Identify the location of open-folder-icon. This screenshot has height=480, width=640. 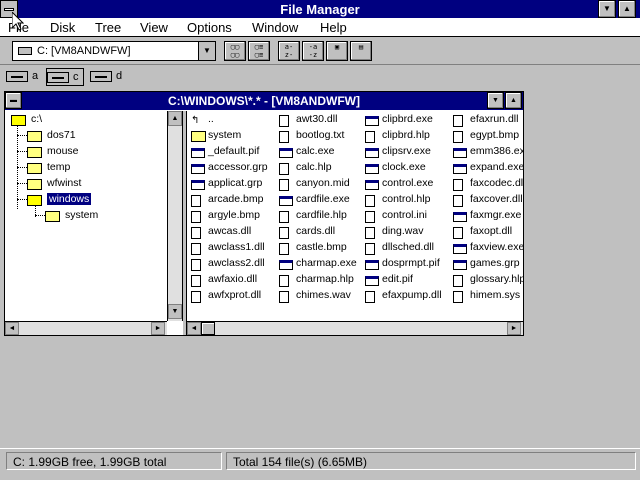
(34, 200).